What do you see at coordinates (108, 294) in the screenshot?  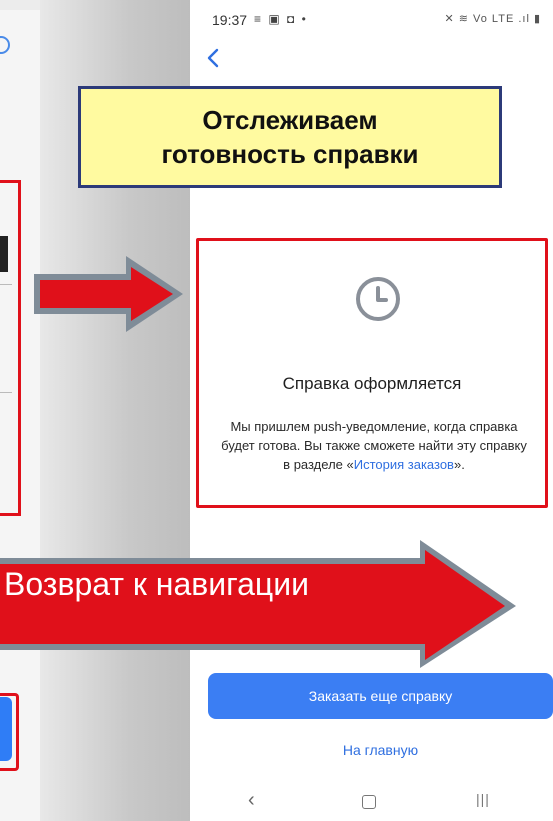 I see `pointer-arrow-icon` at bounding box center [108, 294].